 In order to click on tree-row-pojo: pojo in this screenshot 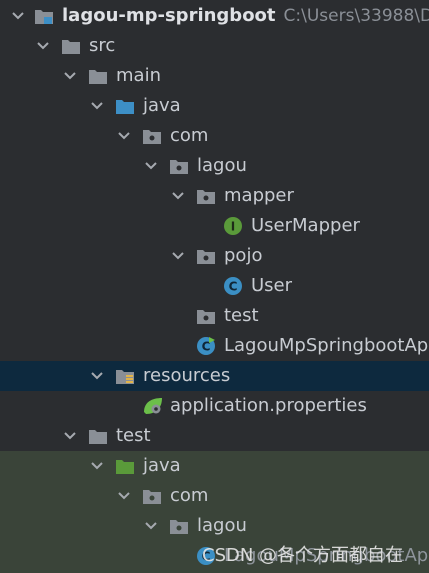, I will do `click(214, 256)`.